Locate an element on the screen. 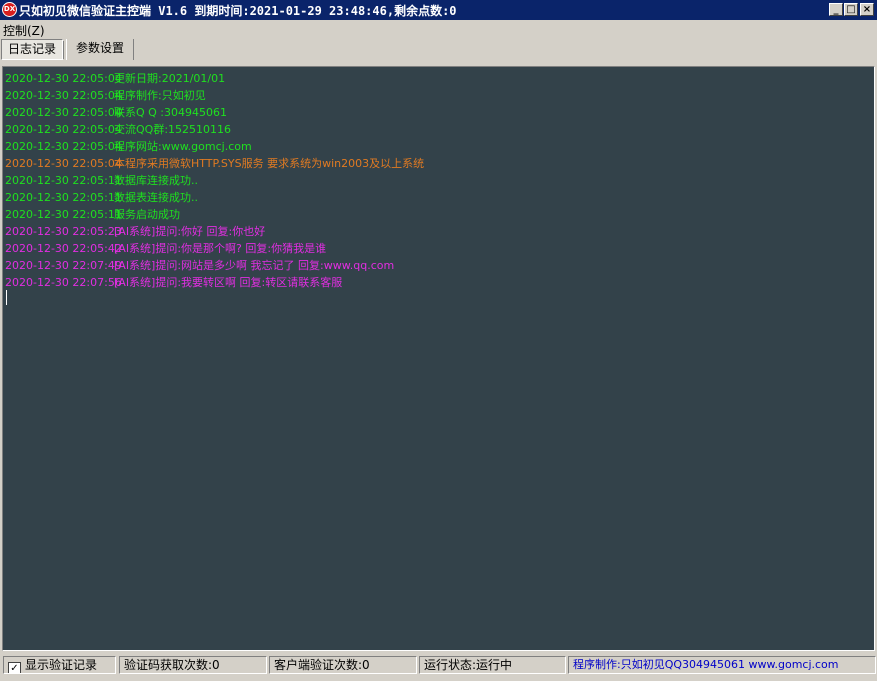 Image resolution: width=877 pixels, height=681 pixels. log-line: 2020-12-30 22:05:11数据库连接成功.. is located at coordinates (101, 180).